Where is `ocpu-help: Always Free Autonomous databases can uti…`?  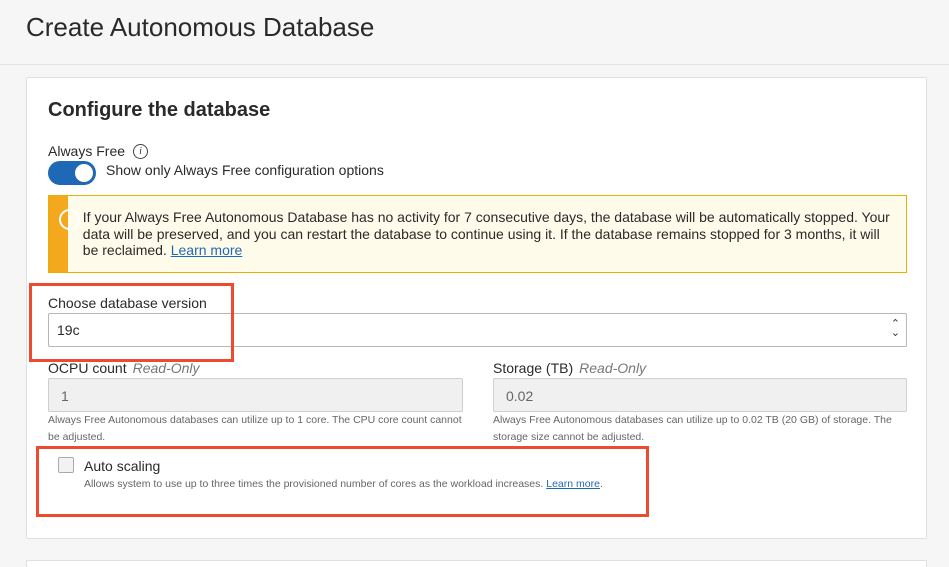 ocpu-help: Always Free Autonomous databases can uti… is located at coordinates (255, 428).